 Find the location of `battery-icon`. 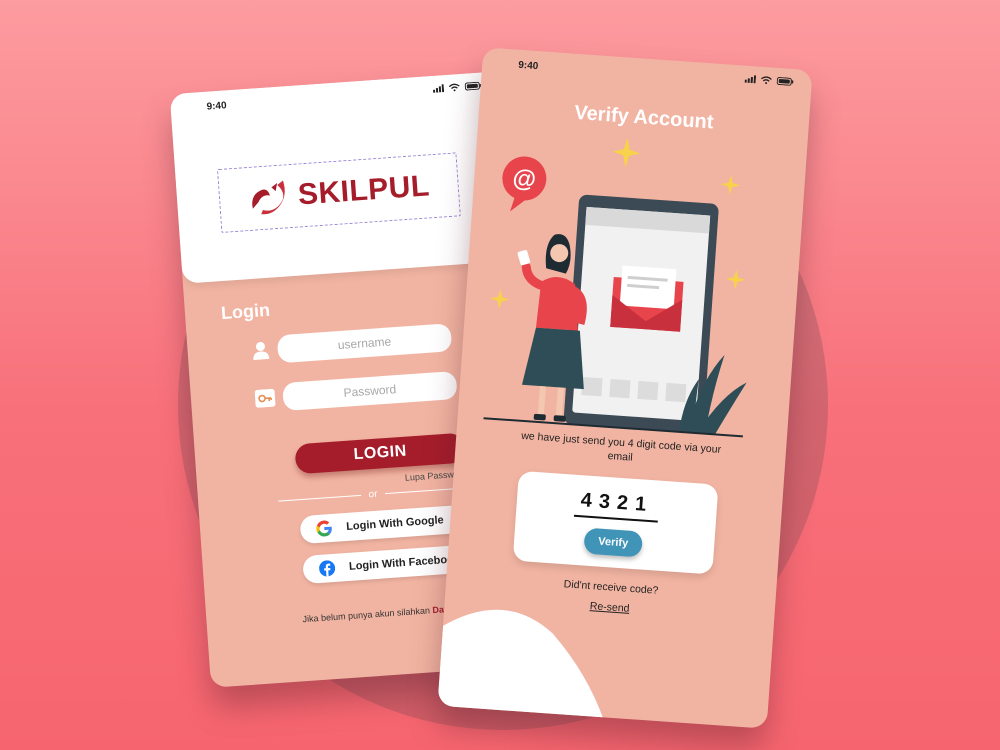

battery-icon is located at coordinates (785, 81).